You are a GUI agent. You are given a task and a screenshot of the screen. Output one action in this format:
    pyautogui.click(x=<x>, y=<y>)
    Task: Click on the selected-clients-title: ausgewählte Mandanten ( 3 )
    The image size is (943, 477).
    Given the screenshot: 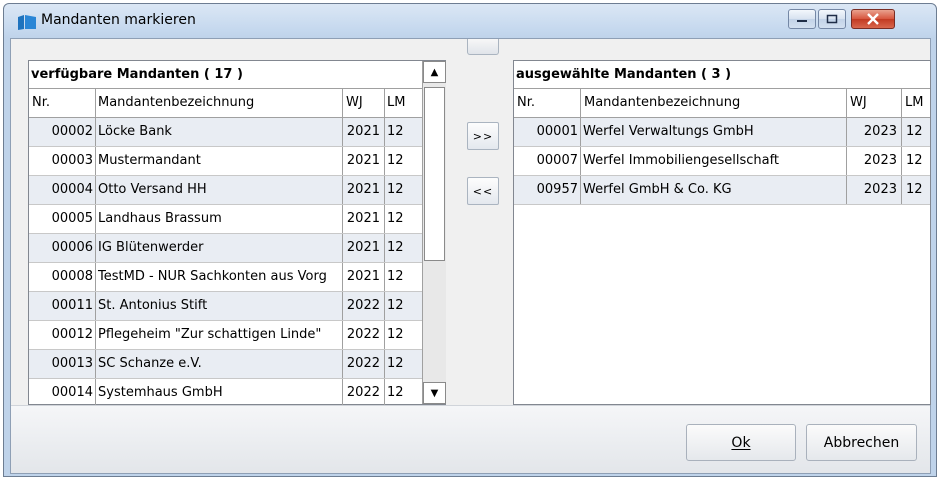 What is the action you would take?
    pyautogui.click(x=722, y=75)
    